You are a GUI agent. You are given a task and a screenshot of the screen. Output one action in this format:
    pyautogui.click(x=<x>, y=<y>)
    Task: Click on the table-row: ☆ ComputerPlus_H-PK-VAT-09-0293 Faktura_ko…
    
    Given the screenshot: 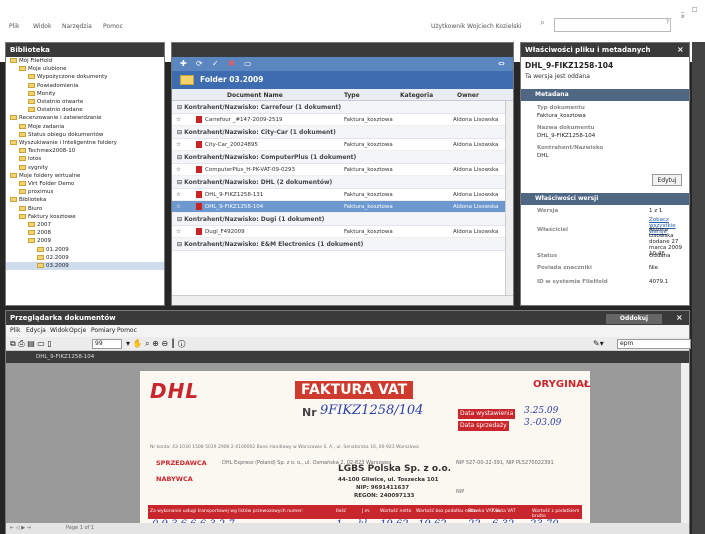 What is the action you would take?
    pyautogui.click(x=339, y=170)
    